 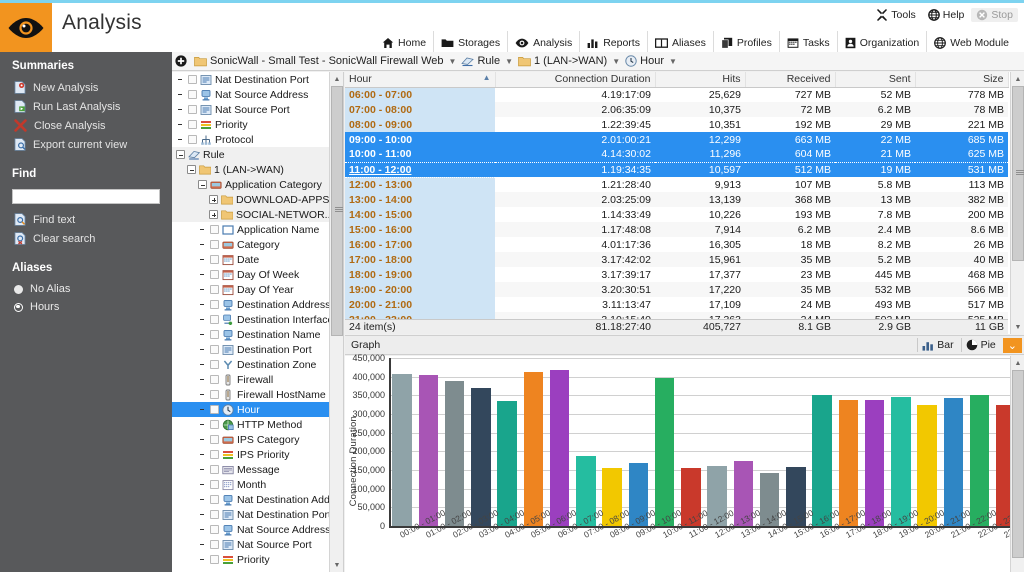 I want to click on stop-button: Stop, so click(x=994, y=15).